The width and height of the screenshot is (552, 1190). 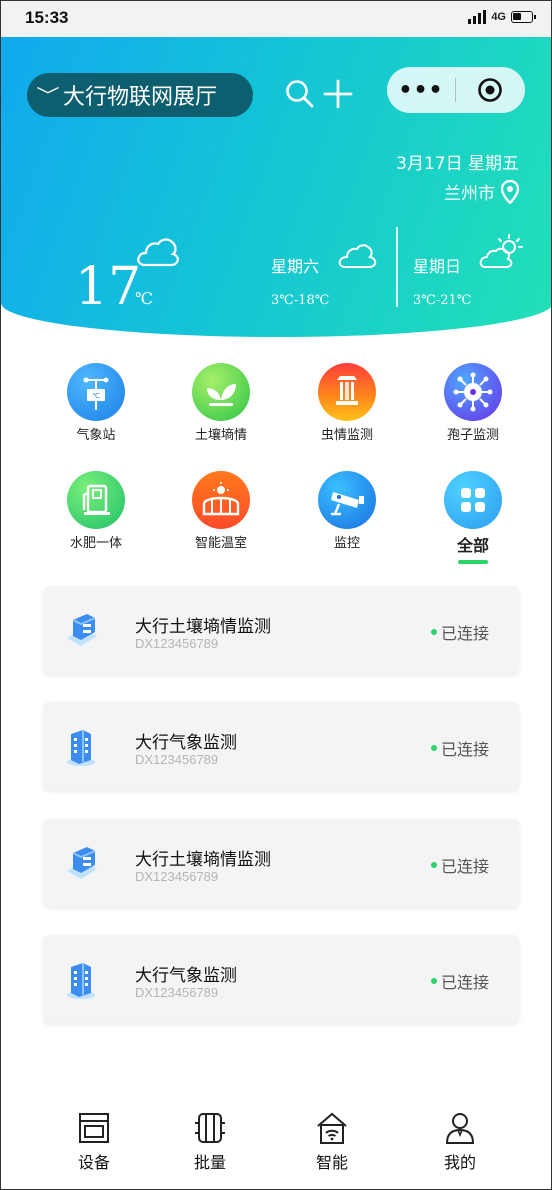 I want to click on category-camera: 监控, so click(x=347, y=511).